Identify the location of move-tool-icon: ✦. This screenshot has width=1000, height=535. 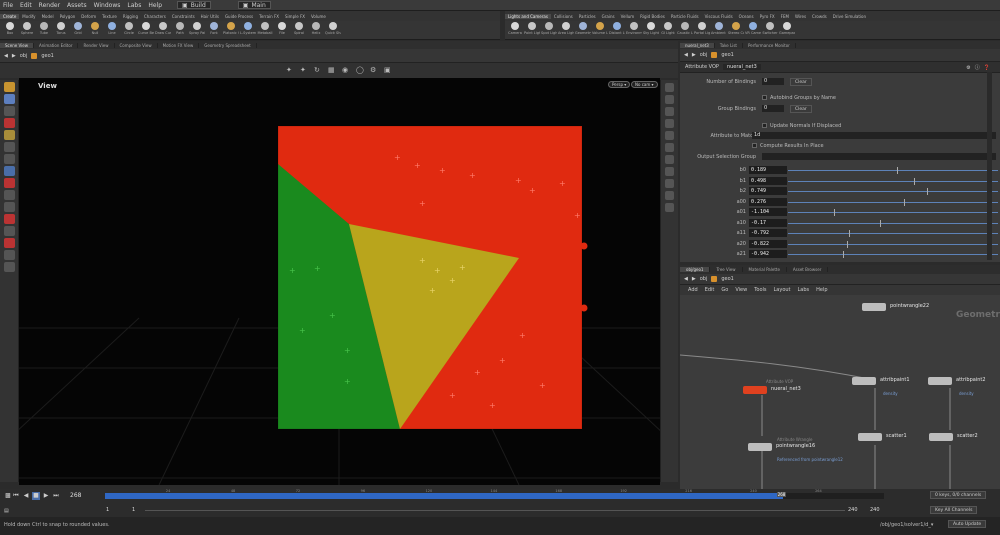
(303, 70).